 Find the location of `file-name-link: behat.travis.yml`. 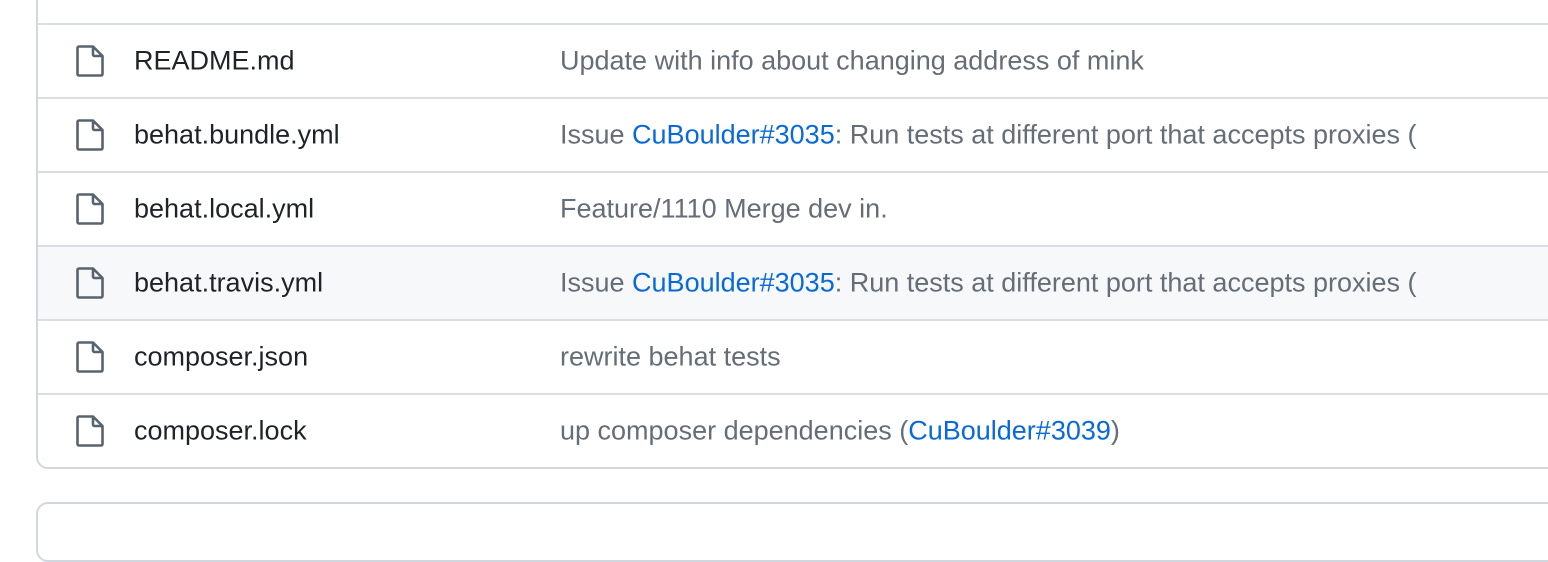

file-name-link: behat.travis.yml is located at coordinates (228, 283).